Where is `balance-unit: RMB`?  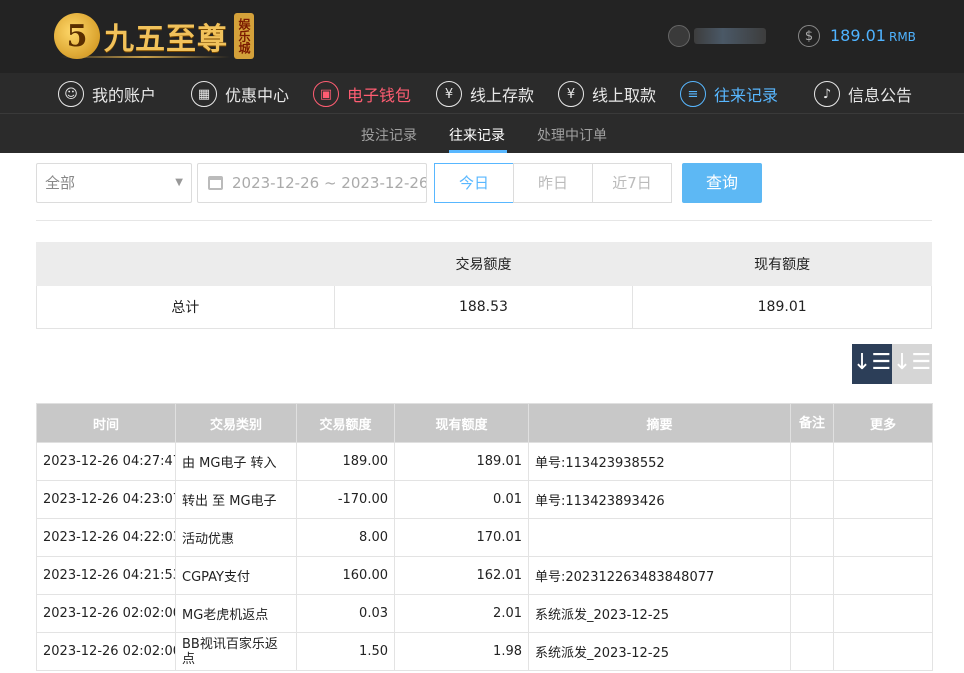 balance-unit: RMB is located at coordinates (902, 37).